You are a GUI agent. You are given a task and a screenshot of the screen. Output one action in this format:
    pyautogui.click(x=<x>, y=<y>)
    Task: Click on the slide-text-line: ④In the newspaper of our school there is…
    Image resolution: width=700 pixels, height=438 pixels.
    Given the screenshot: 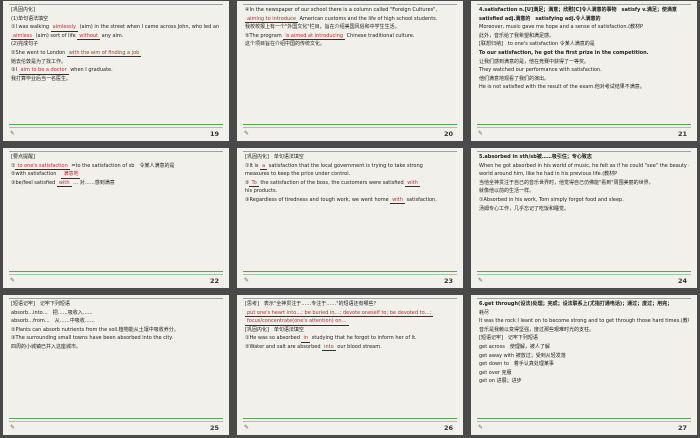 What is the action you would take?
    pyautogui.click(x=350, y=10)
    